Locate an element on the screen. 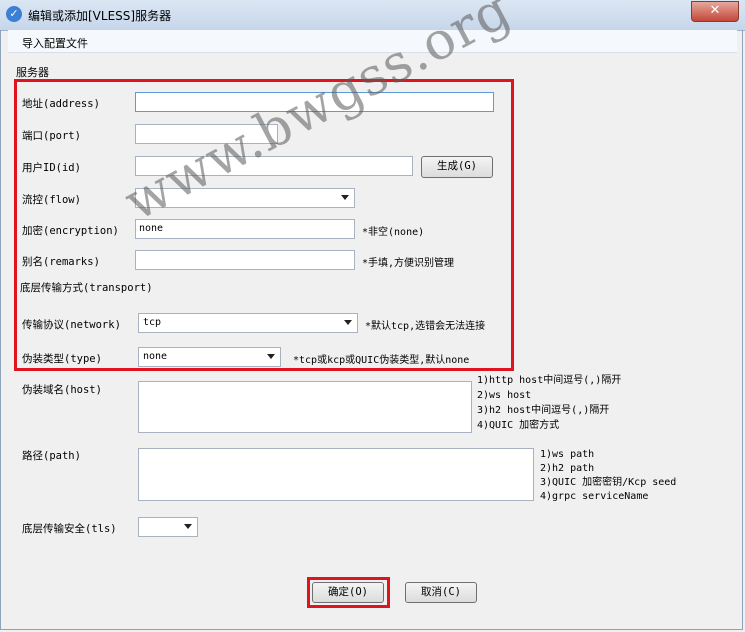  path-label: 路径(path) is located at coordinates (51, 456).